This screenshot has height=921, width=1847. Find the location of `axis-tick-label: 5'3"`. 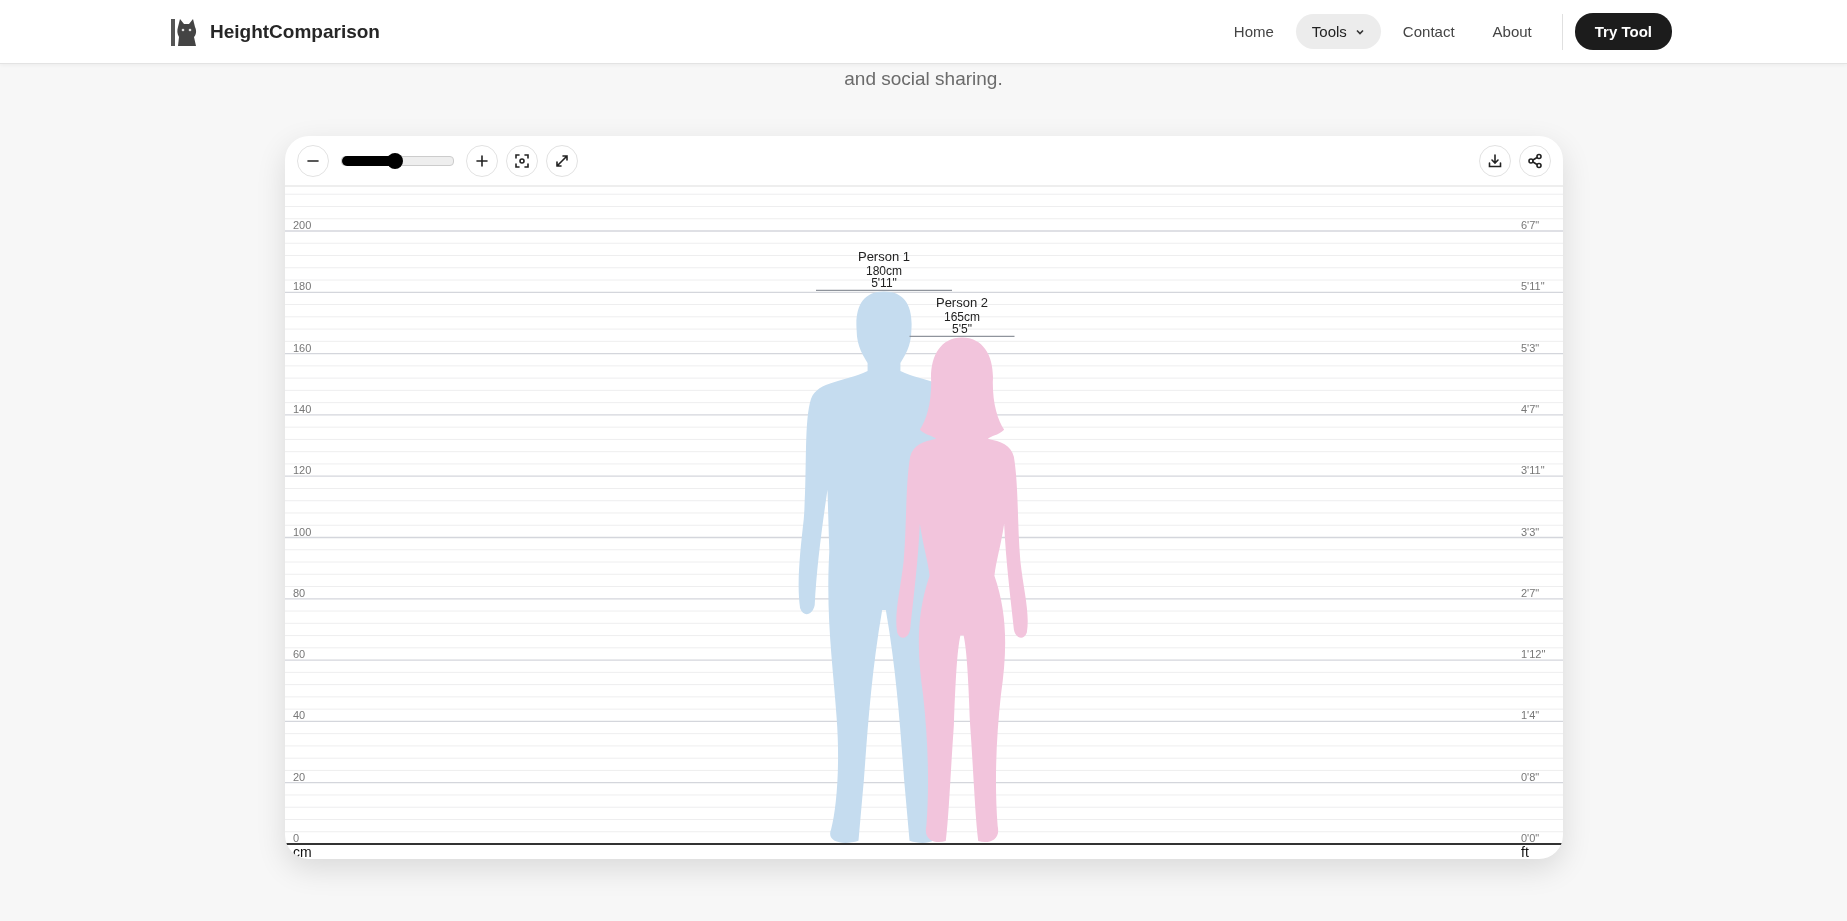

axis-tick-label: 5'3" is located at coordinates (1529, 347).